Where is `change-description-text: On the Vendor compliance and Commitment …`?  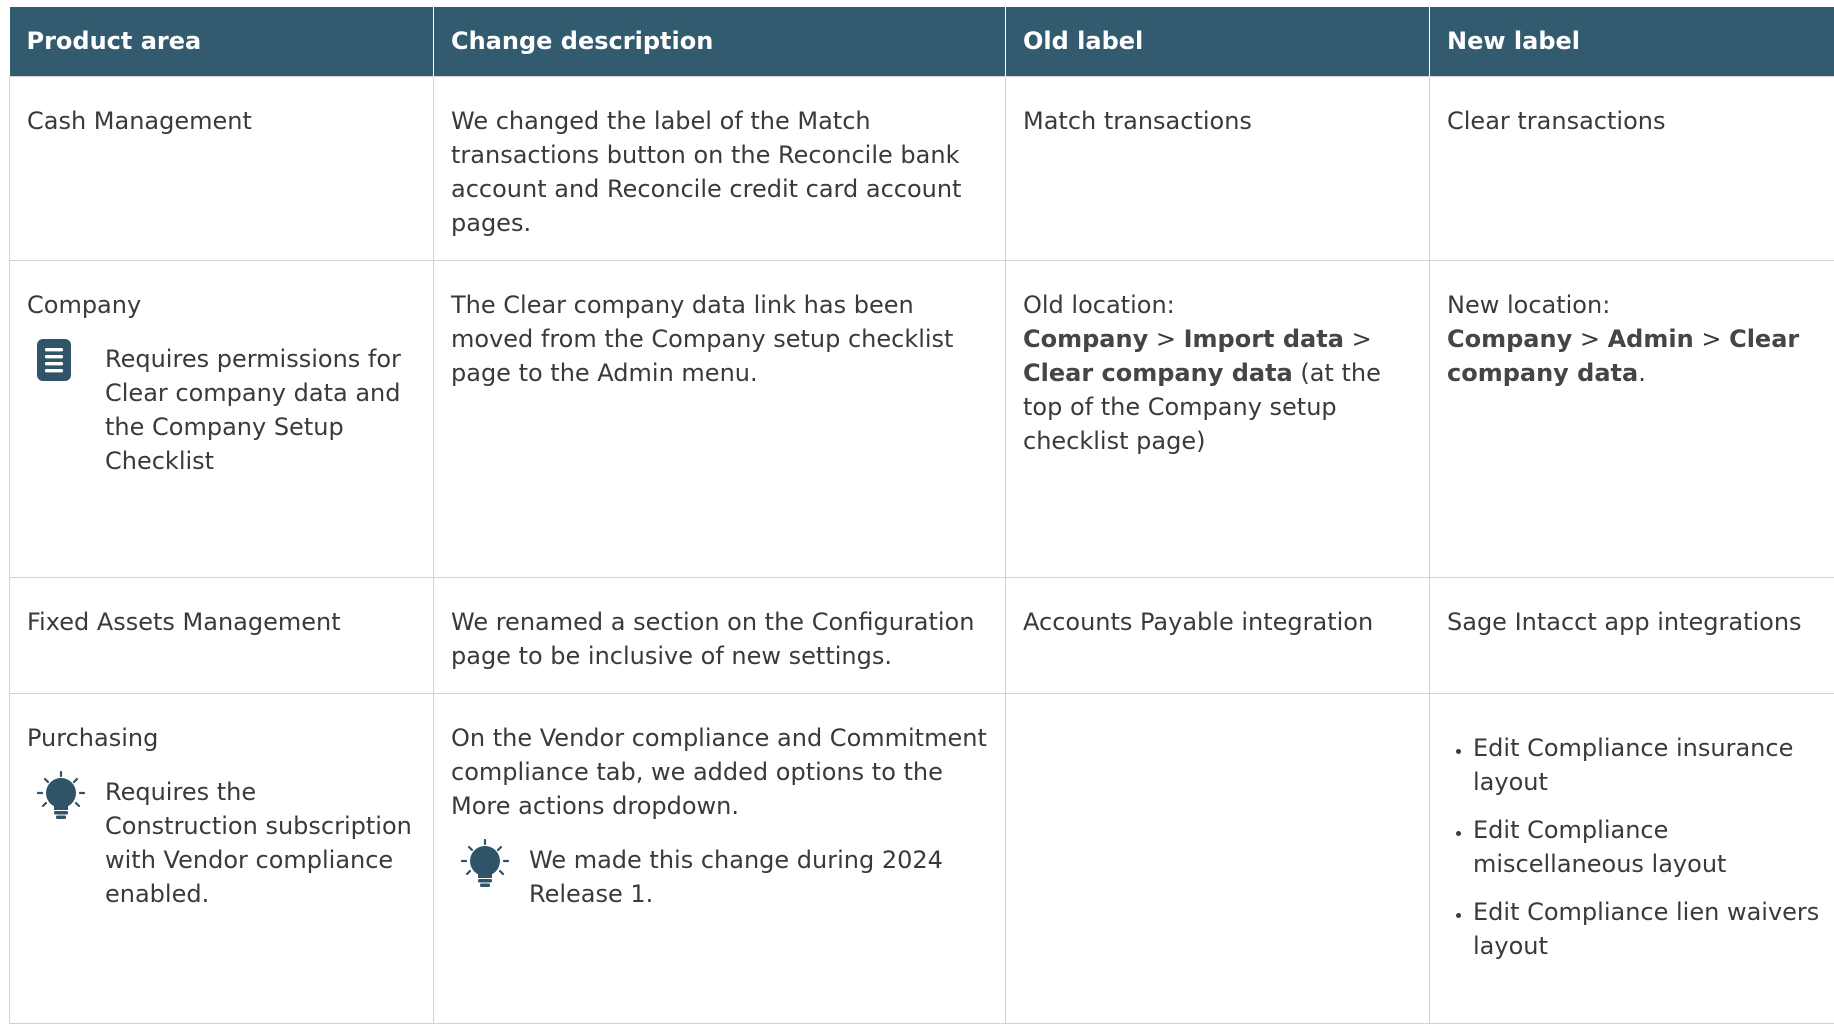
change-description-text: On the Vendor compliance and Commitment … is located at coordinates (719, 772).